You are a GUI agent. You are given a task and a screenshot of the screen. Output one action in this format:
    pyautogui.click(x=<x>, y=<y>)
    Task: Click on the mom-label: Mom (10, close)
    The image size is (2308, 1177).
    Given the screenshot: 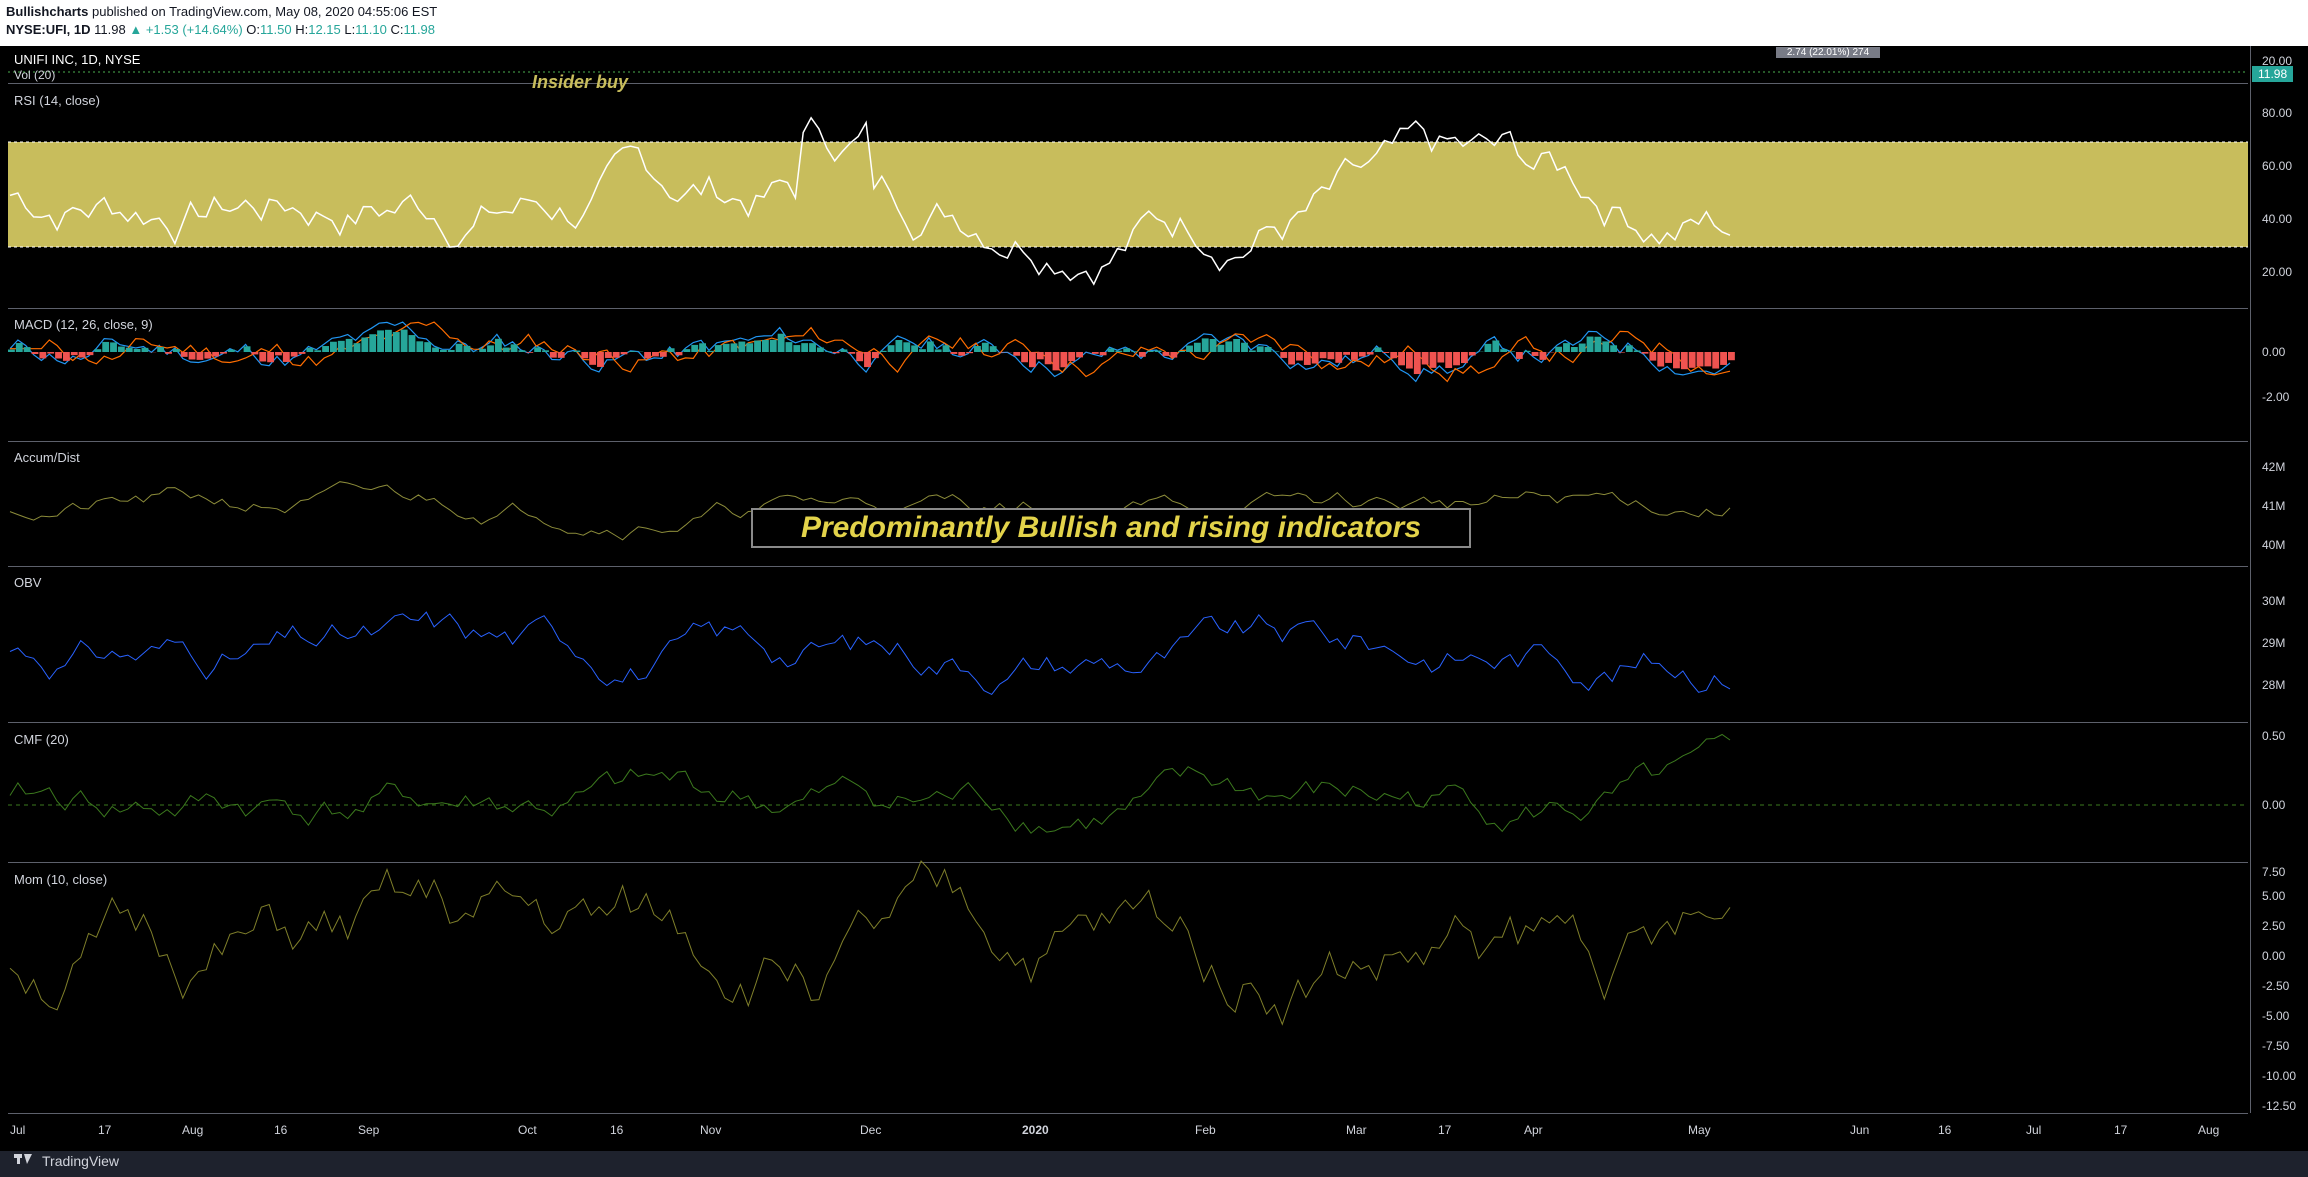 What is the action you would take?
    pyautogui.click(x=61, y=879)
    